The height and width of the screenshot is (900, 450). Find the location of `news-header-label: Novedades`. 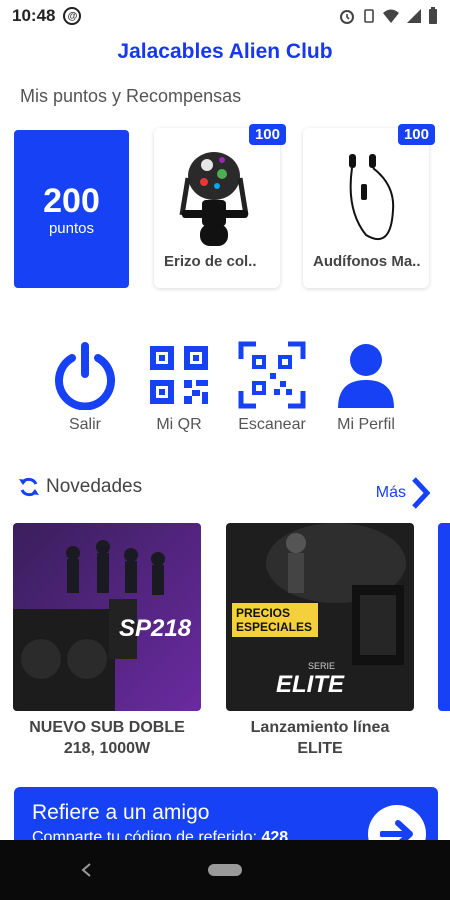

news-header-label: Novedades is located at coordinates (94, 486).